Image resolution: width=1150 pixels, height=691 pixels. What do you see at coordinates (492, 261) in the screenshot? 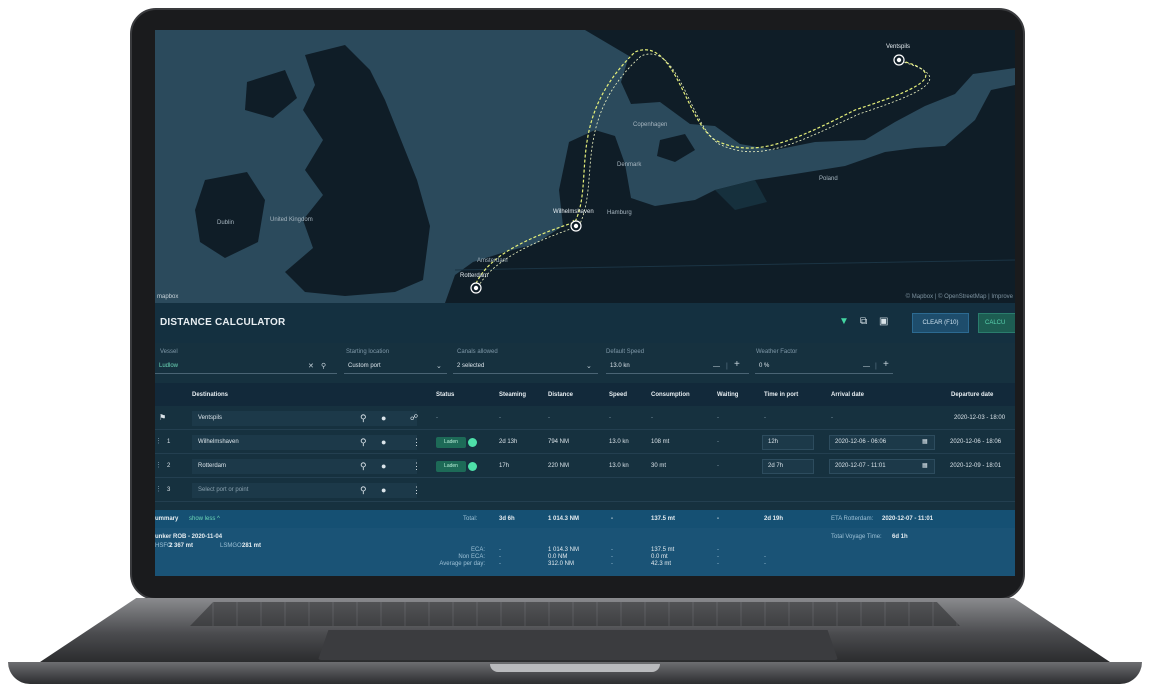
I see `map-label-amsterdam: Amsterdam` at bounding box center [492, 261].